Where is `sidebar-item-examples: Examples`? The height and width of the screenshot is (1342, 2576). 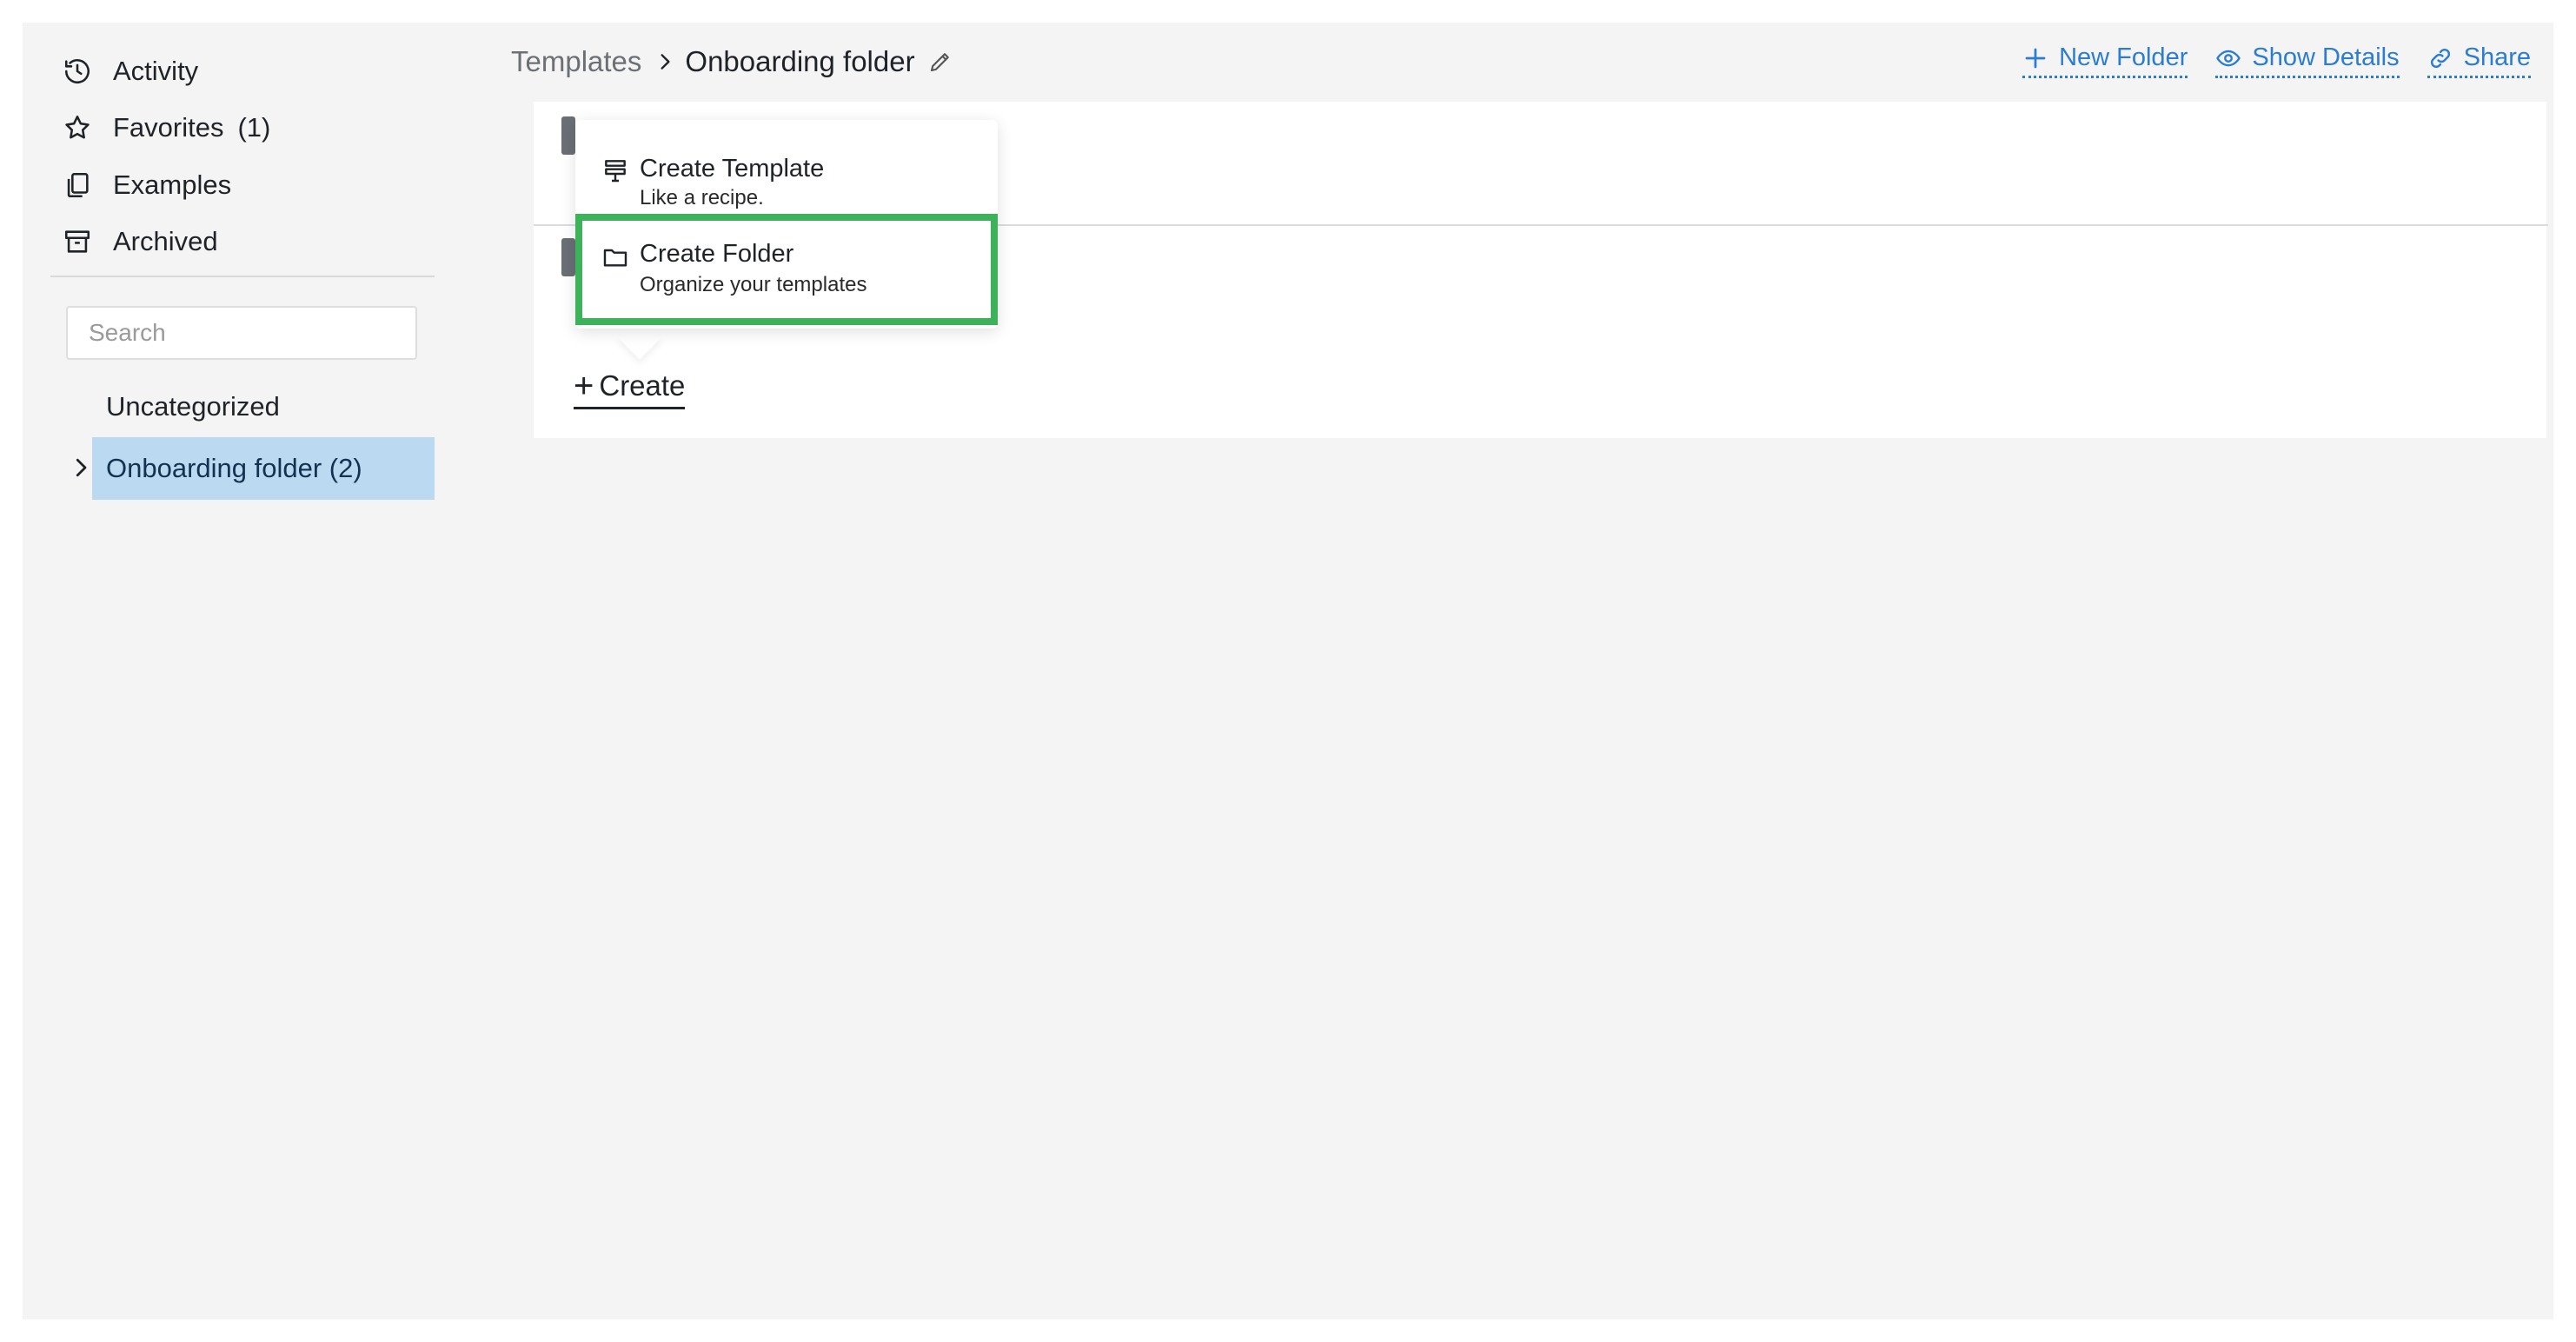 sidebar-item-examples: Examples is located at coordinates (147, 185).